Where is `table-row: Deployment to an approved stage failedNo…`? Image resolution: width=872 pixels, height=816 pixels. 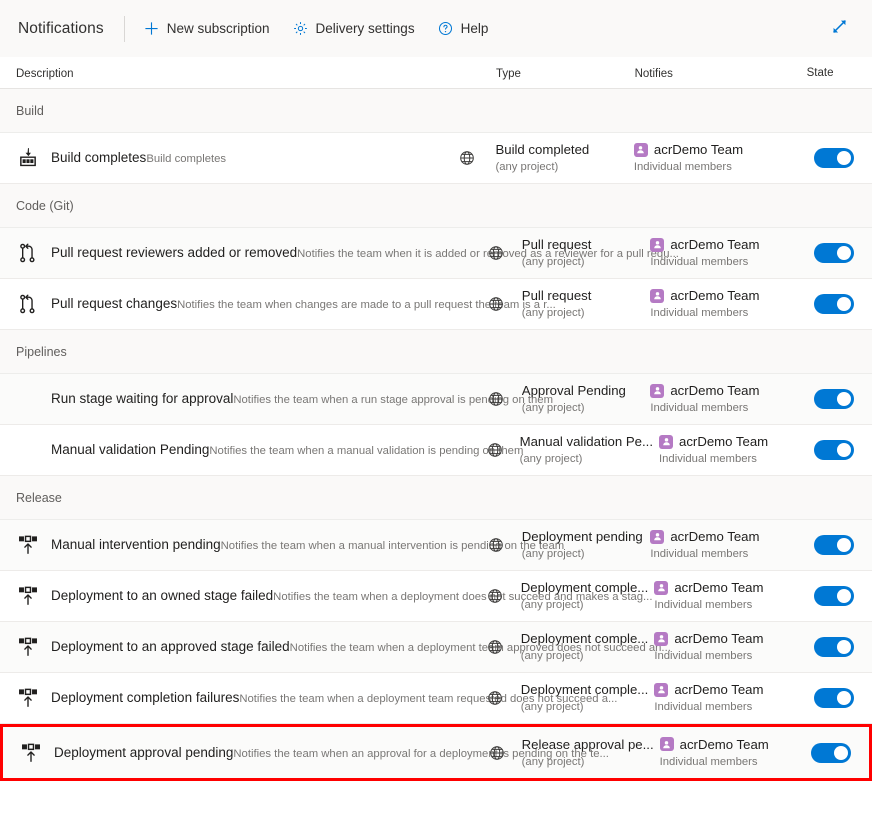 table-row: Deployment to an approved stage failedNo… is located at coordinates (436, 647).